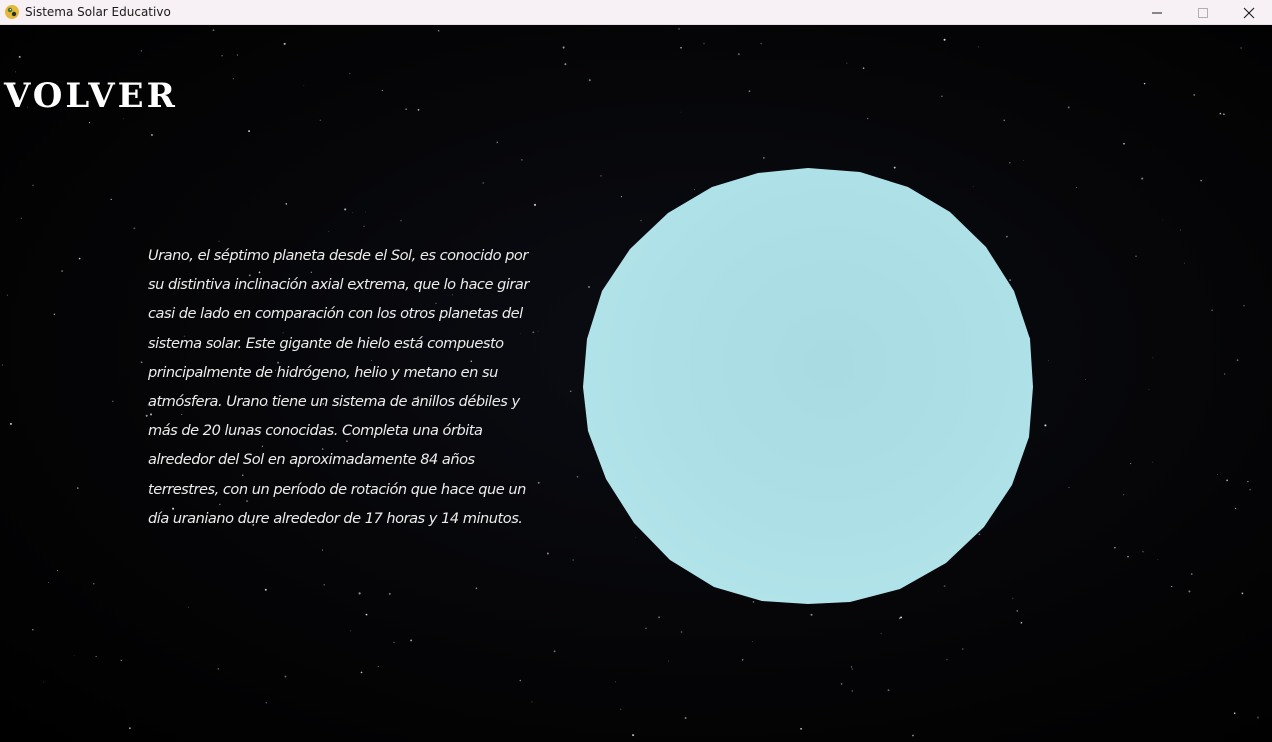  Describe the element at coordinates (636, 12) in the screenshot. I see `title-bar: Sistema Solar Educativo` at that location.